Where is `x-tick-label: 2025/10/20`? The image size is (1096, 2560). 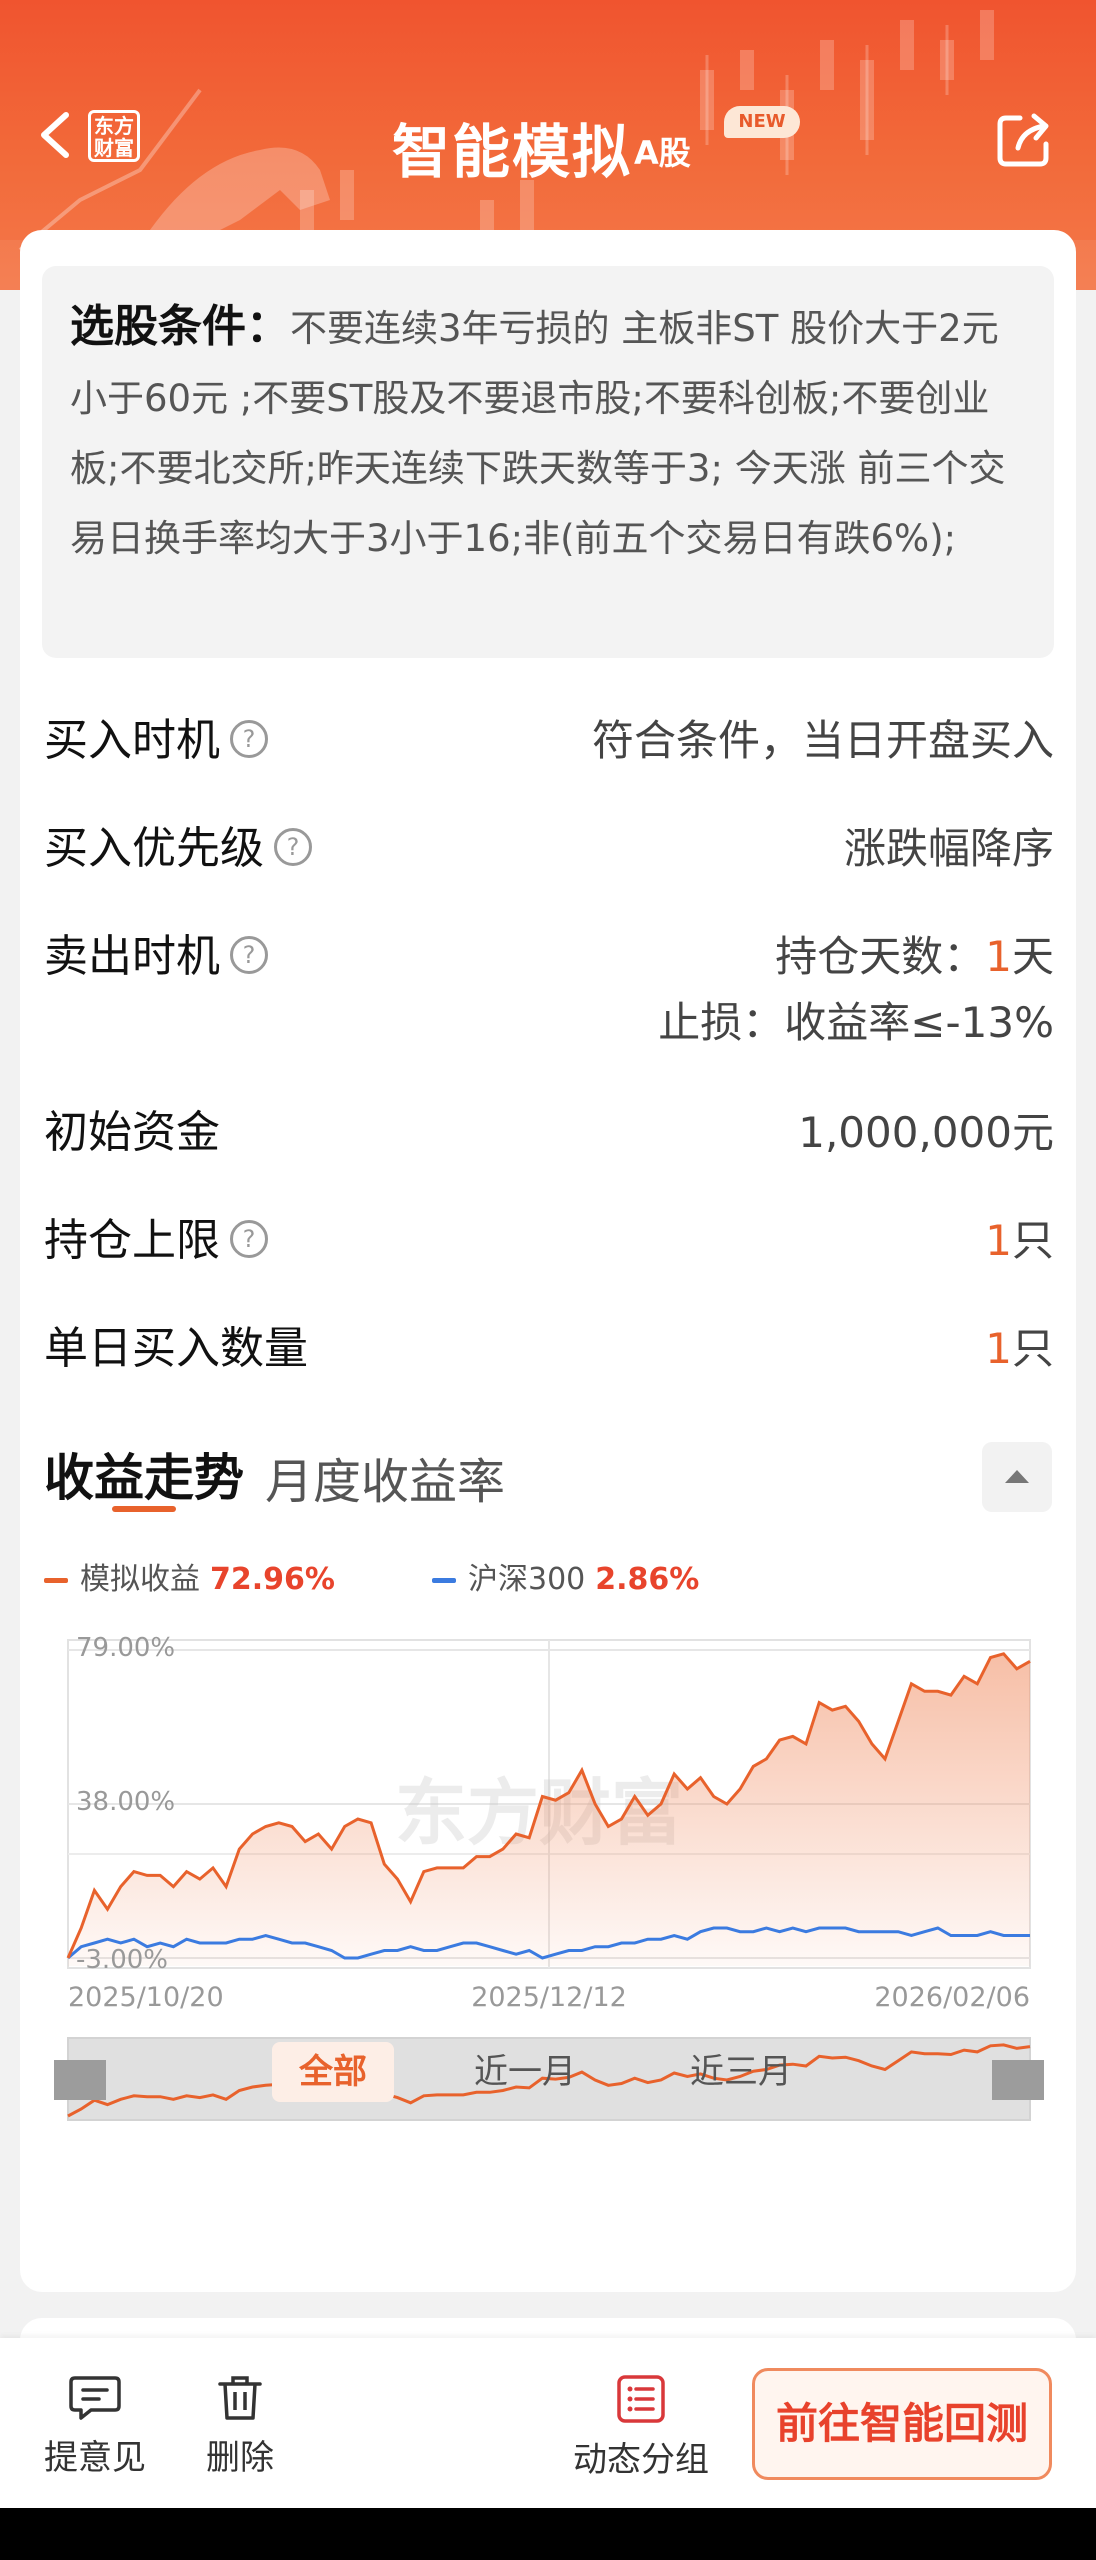
x-tick-label: 2025/10/20 is located at coordinates (146, 1997).